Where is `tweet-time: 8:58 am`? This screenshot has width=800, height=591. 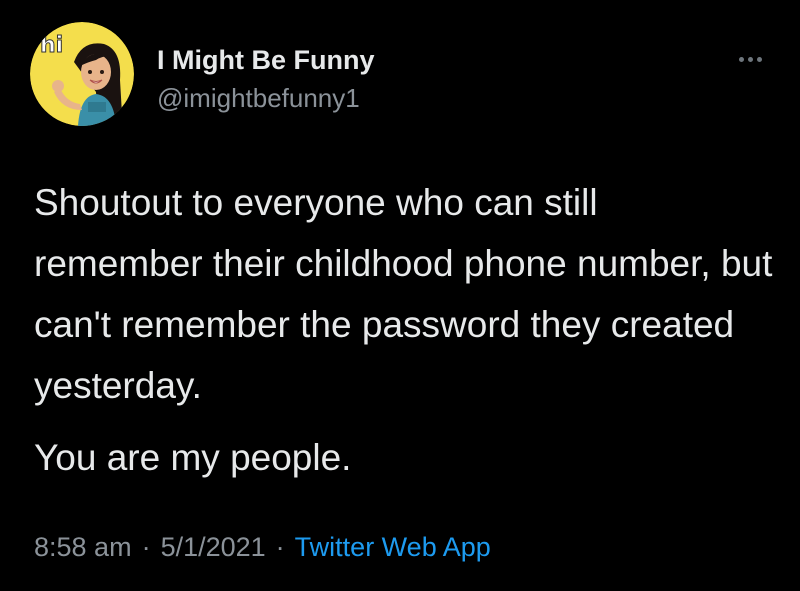
tweet-time: 8:58 am is located at coordinates (83, 547).